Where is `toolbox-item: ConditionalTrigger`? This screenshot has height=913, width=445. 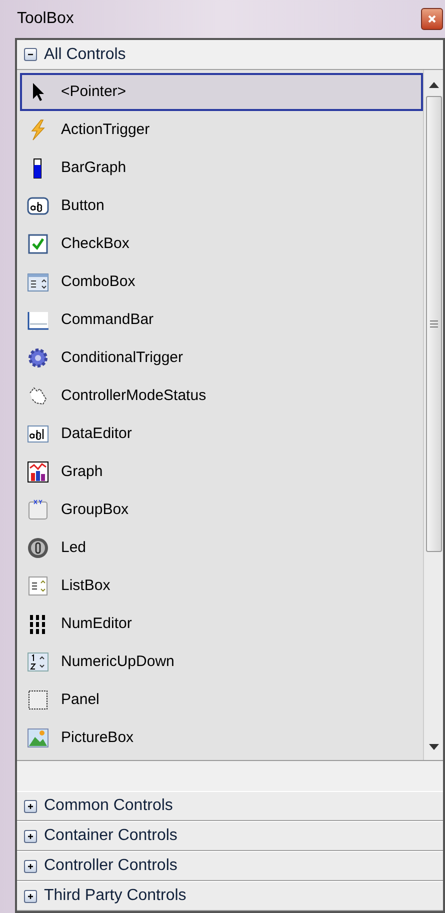 toolbox-item: ConditionalTrigger is located at coordinates (221, 358).